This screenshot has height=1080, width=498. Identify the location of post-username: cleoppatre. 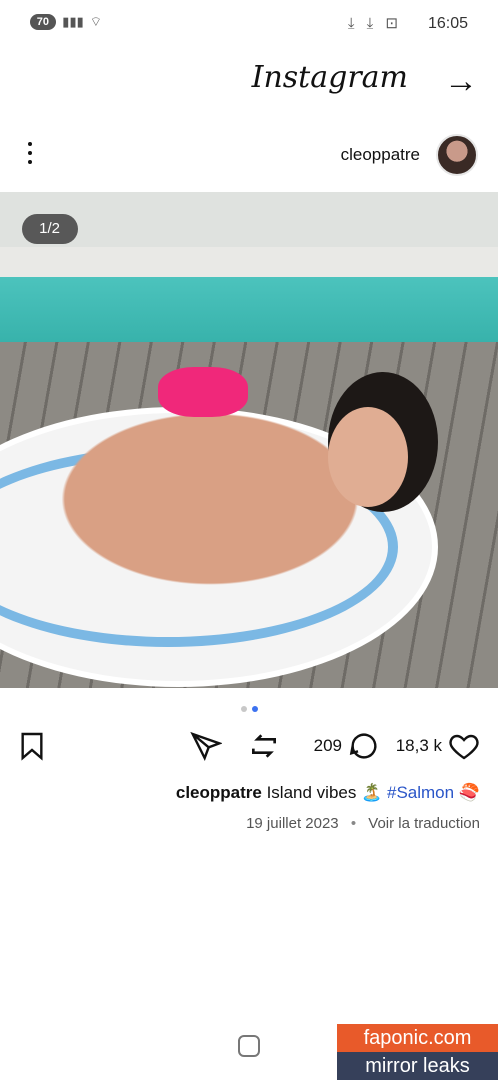
(380, 155).